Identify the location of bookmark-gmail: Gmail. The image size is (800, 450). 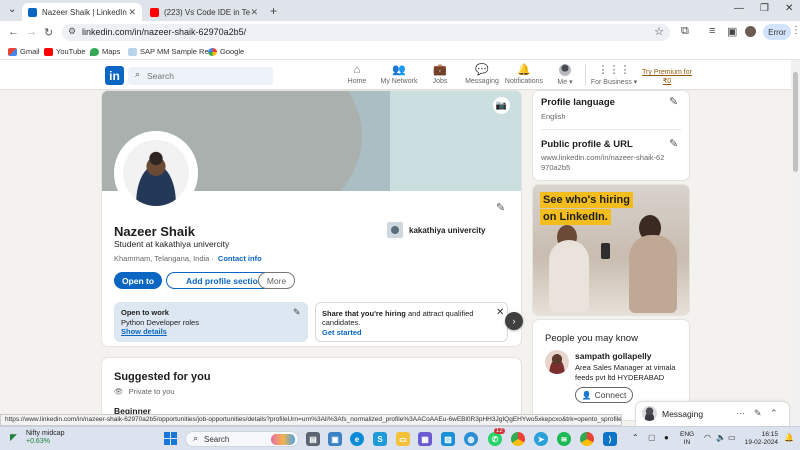
(24, 51).